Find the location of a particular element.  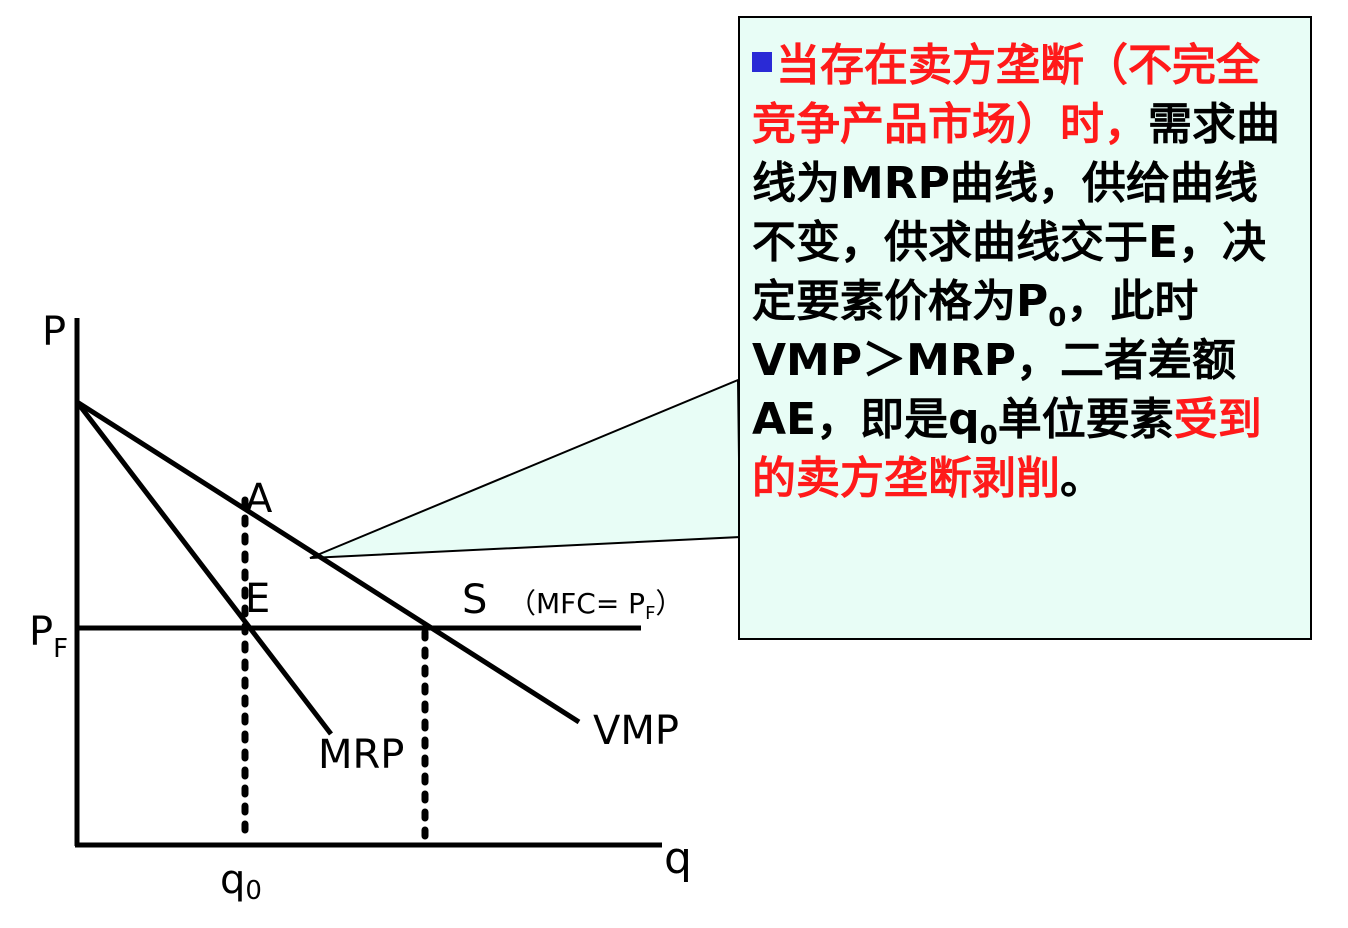

bullet-square-icon is located at coordinates (762, 62).